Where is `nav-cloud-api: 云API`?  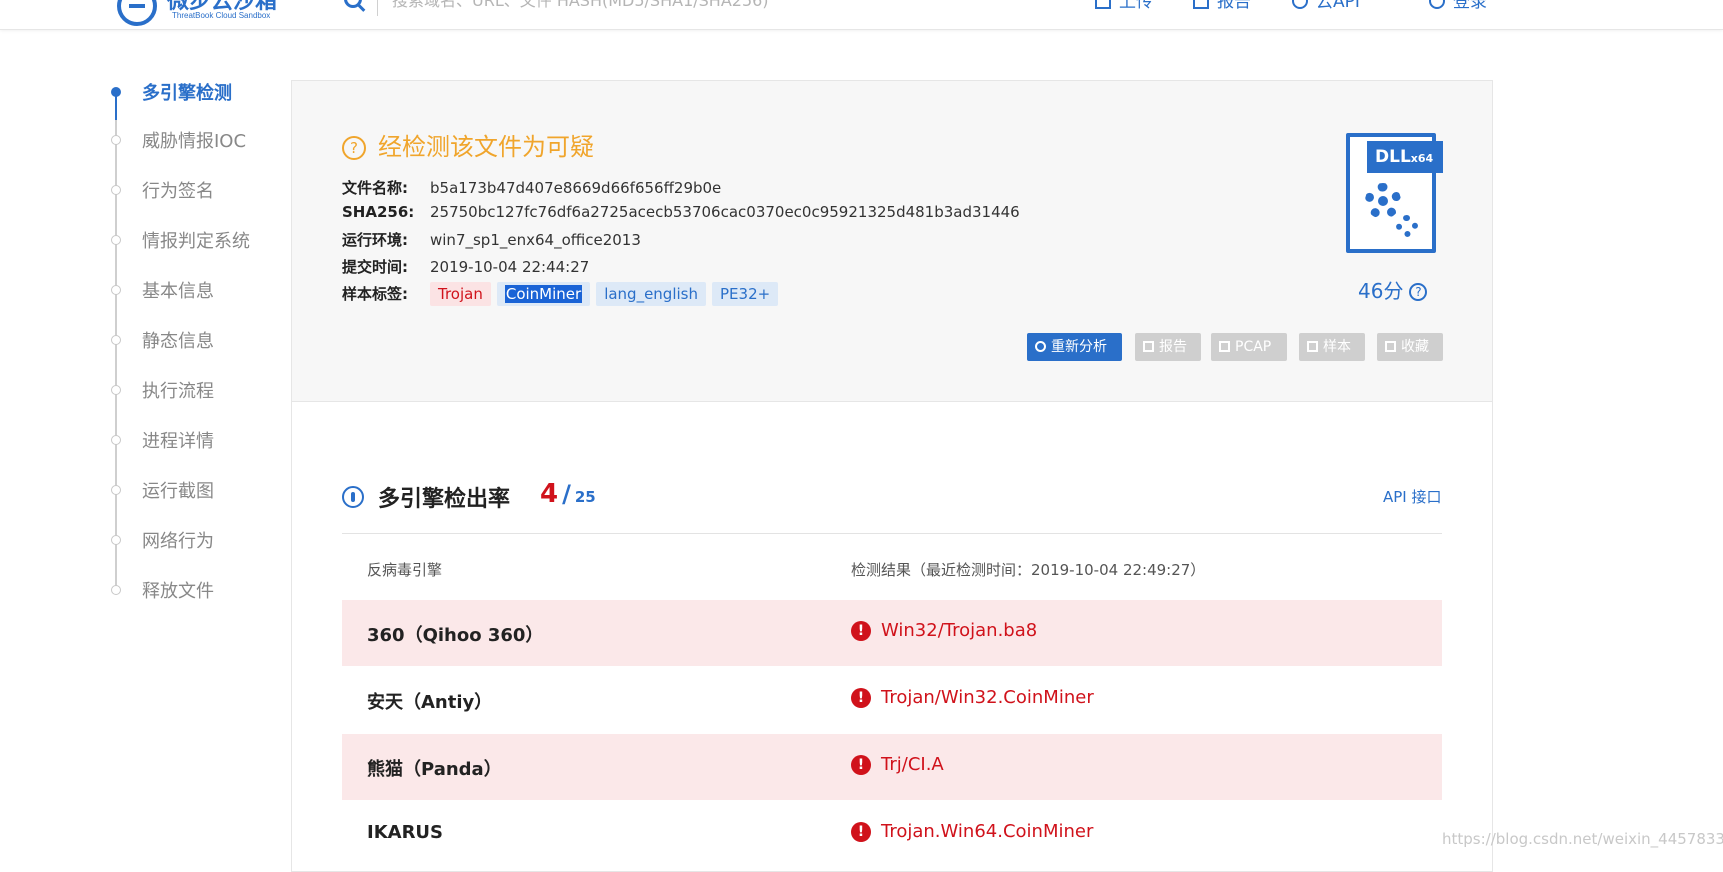
nav-cloud-api: 云API is located at coordinates (1339, 6).